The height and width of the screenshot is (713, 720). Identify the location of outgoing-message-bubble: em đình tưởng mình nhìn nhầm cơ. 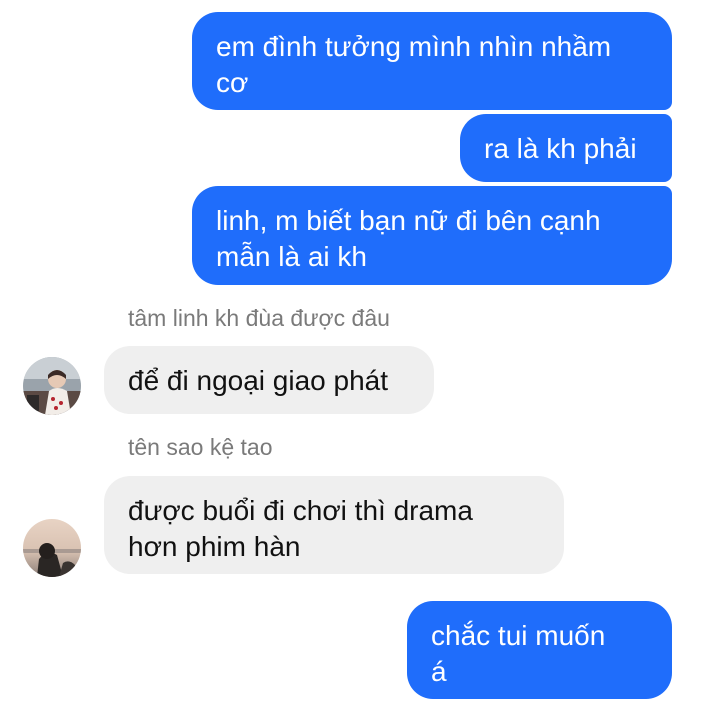
(432, 61).